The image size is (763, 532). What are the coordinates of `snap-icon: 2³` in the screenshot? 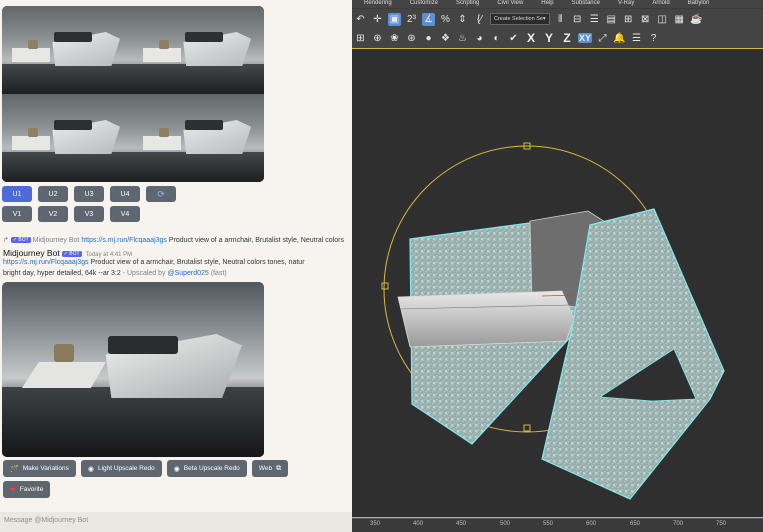 It's located at (411, 19).